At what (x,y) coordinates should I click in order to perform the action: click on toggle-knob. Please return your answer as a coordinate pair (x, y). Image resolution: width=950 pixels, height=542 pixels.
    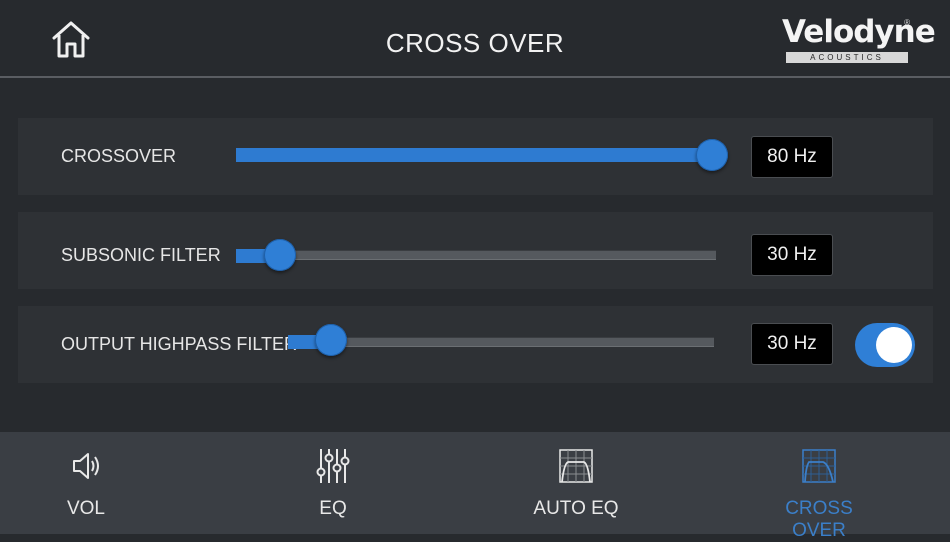
    Looking at the image, I should click on (894, 345).